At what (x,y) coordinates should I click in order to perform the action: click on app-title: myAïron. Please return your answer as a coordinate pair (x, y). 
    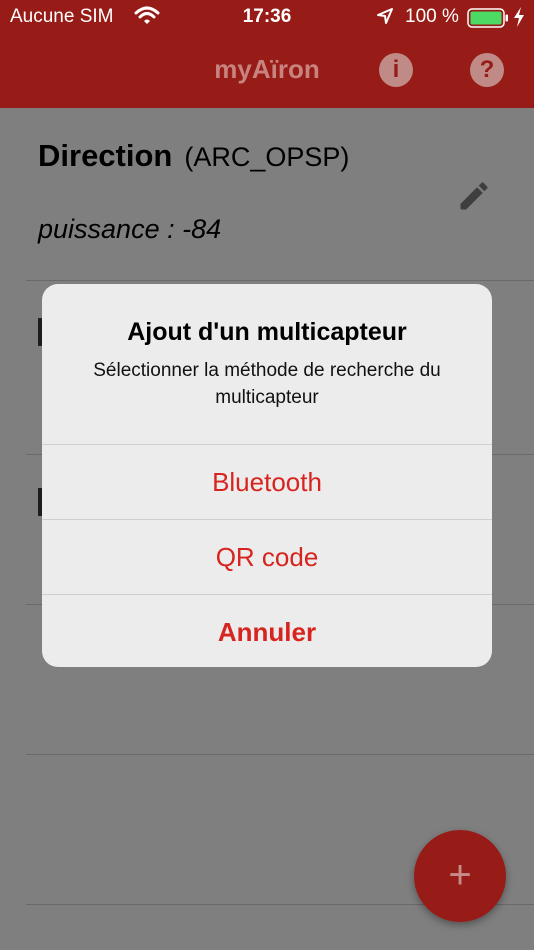
    Looking at the image, I should click on (267, 69).